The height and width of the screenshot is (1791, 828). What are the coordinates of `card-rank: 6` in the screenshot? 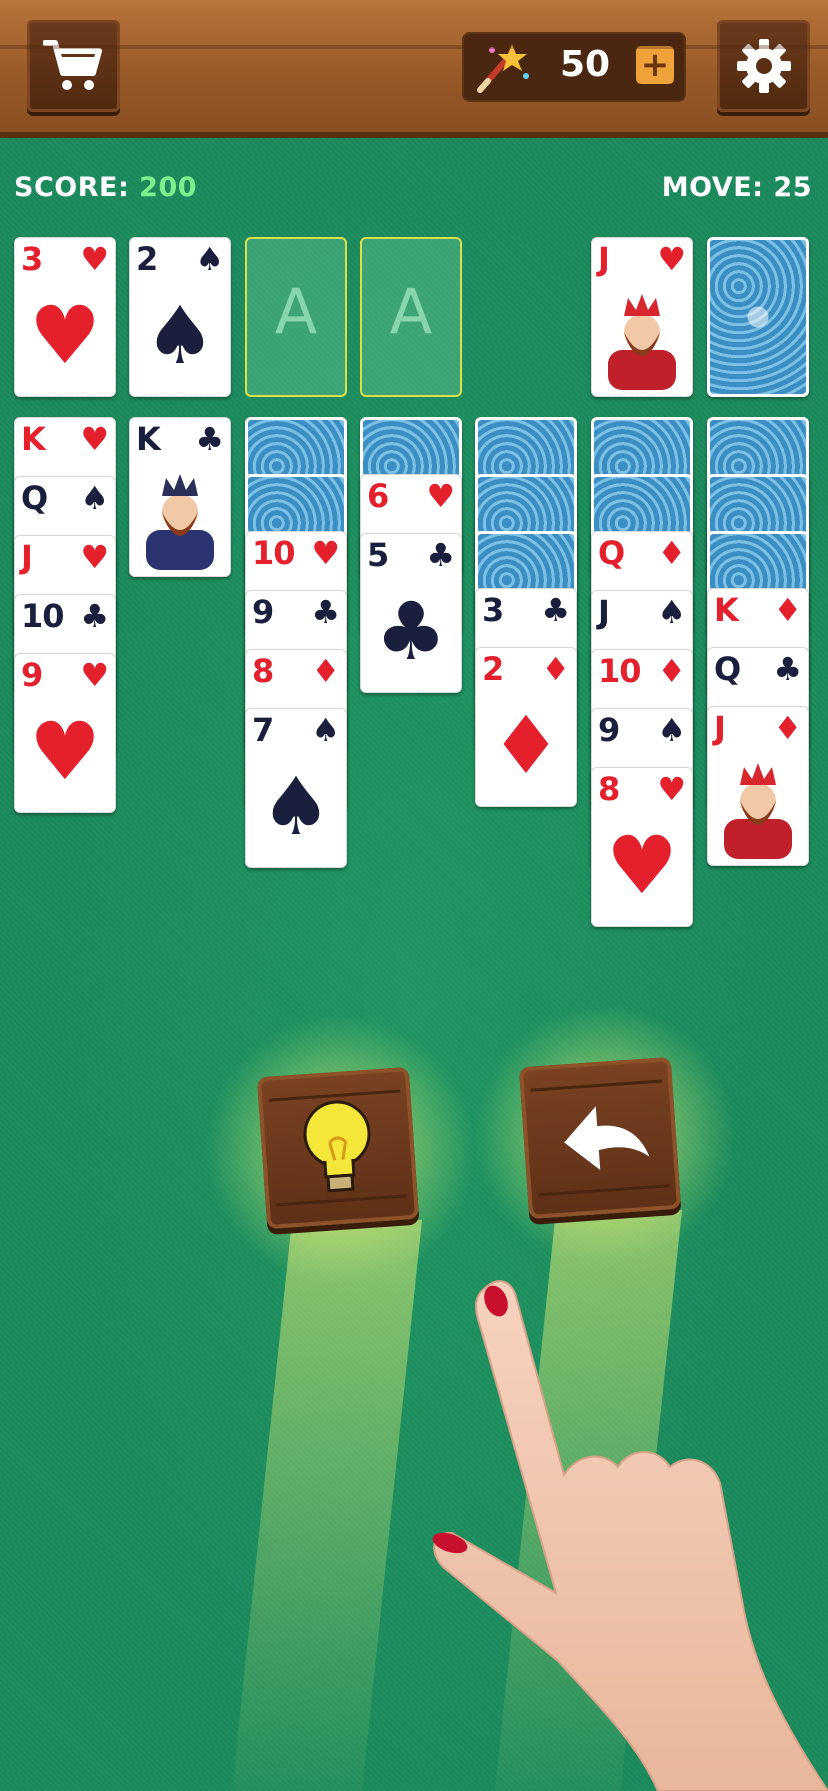 It's located at (378, 496).